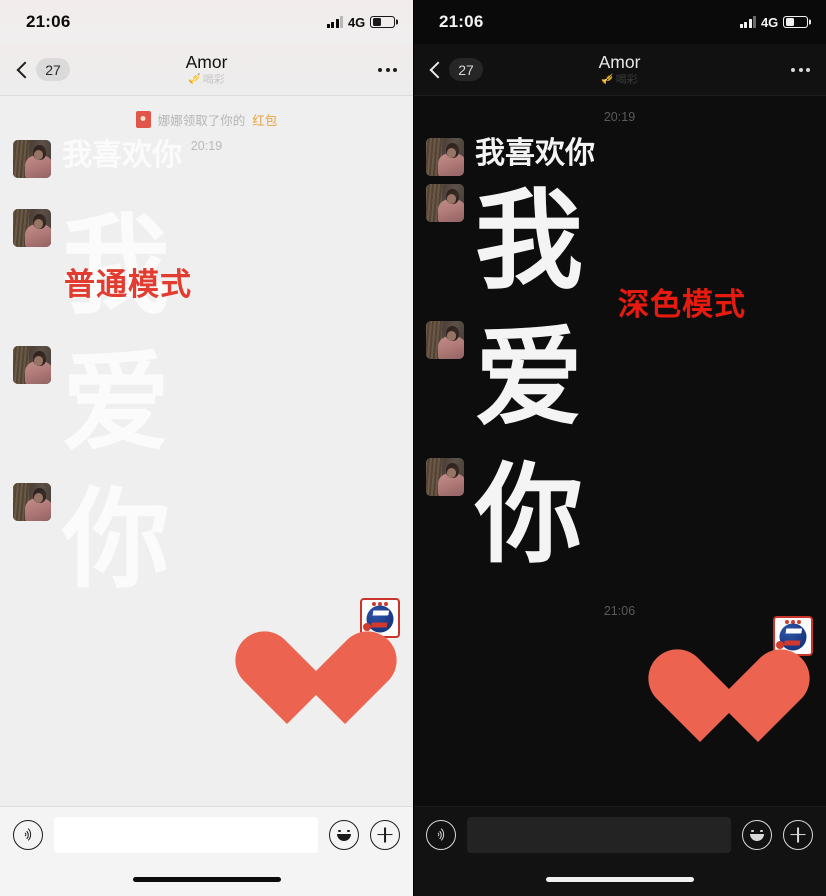 Image resolution: width=826 pixels, height=896 pixels. Describe the element at coordinates (619, 611) in the screenshot. I see `chat-timestamp-bottom: 21:06` at that location.